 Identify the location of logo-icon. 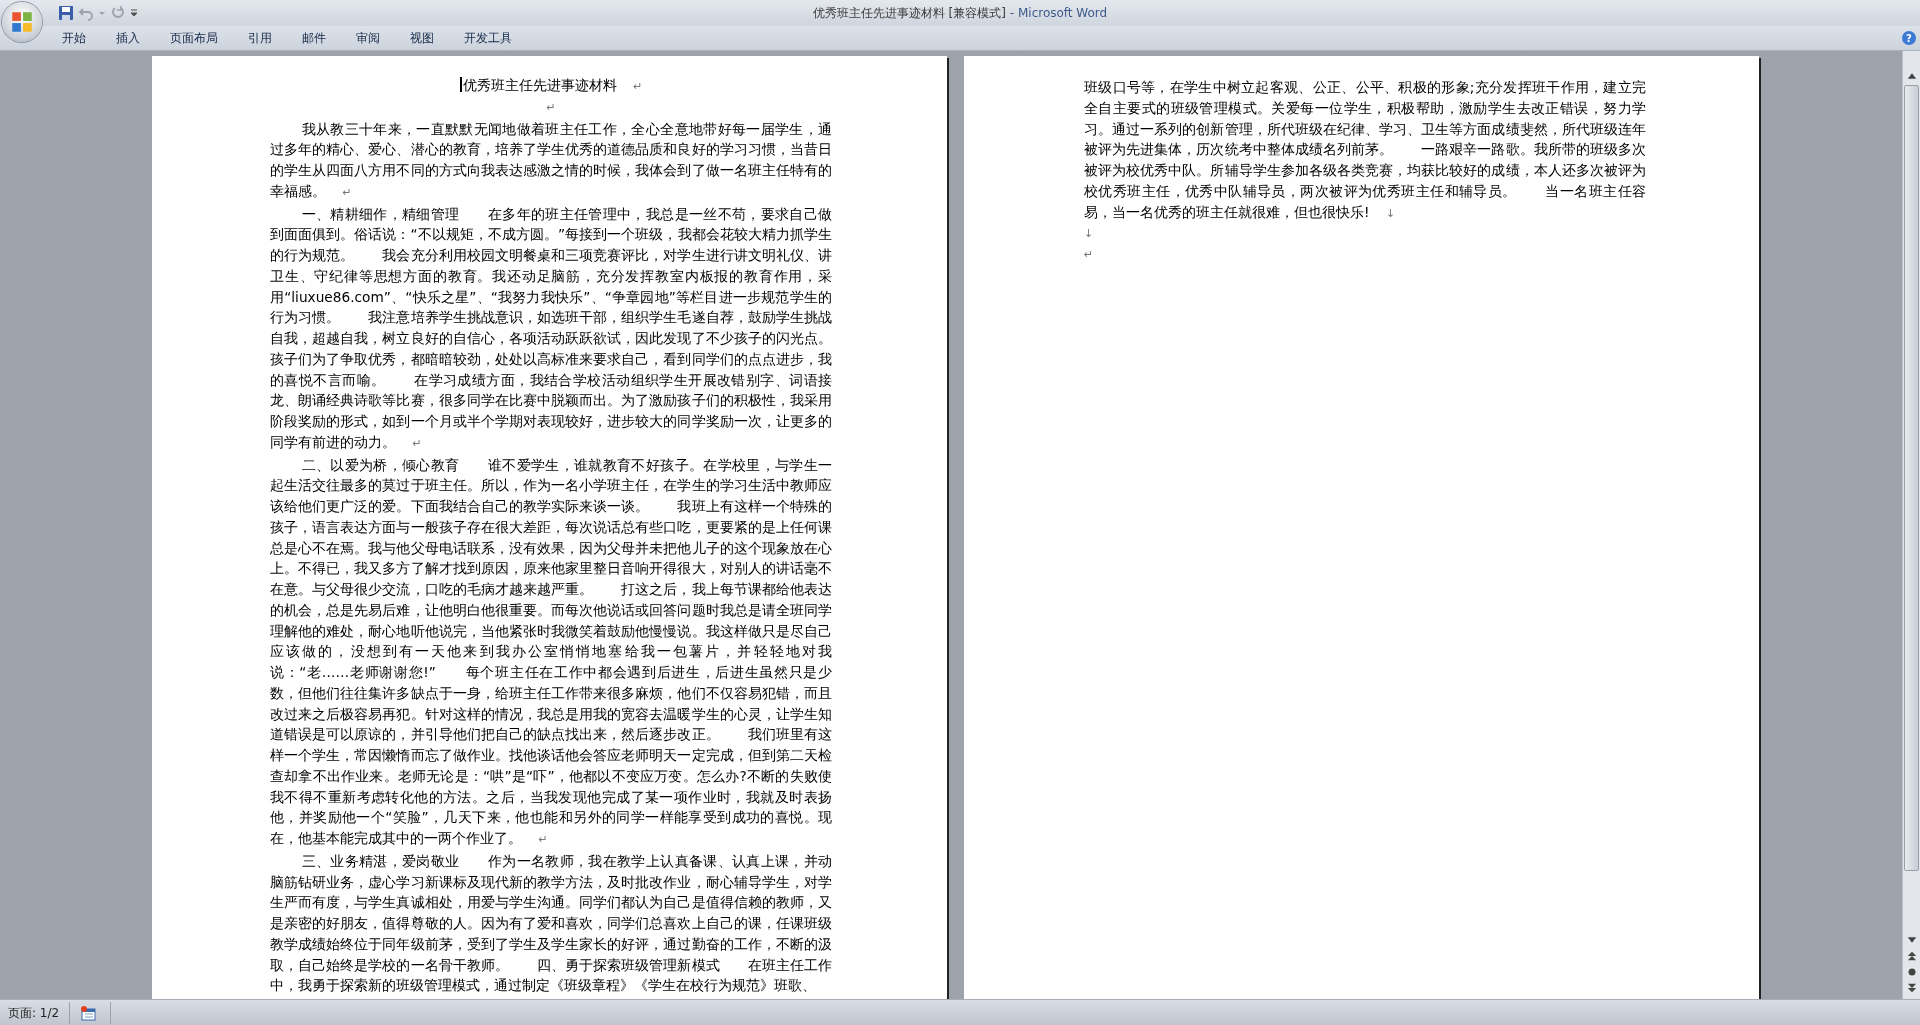
(22, 22).